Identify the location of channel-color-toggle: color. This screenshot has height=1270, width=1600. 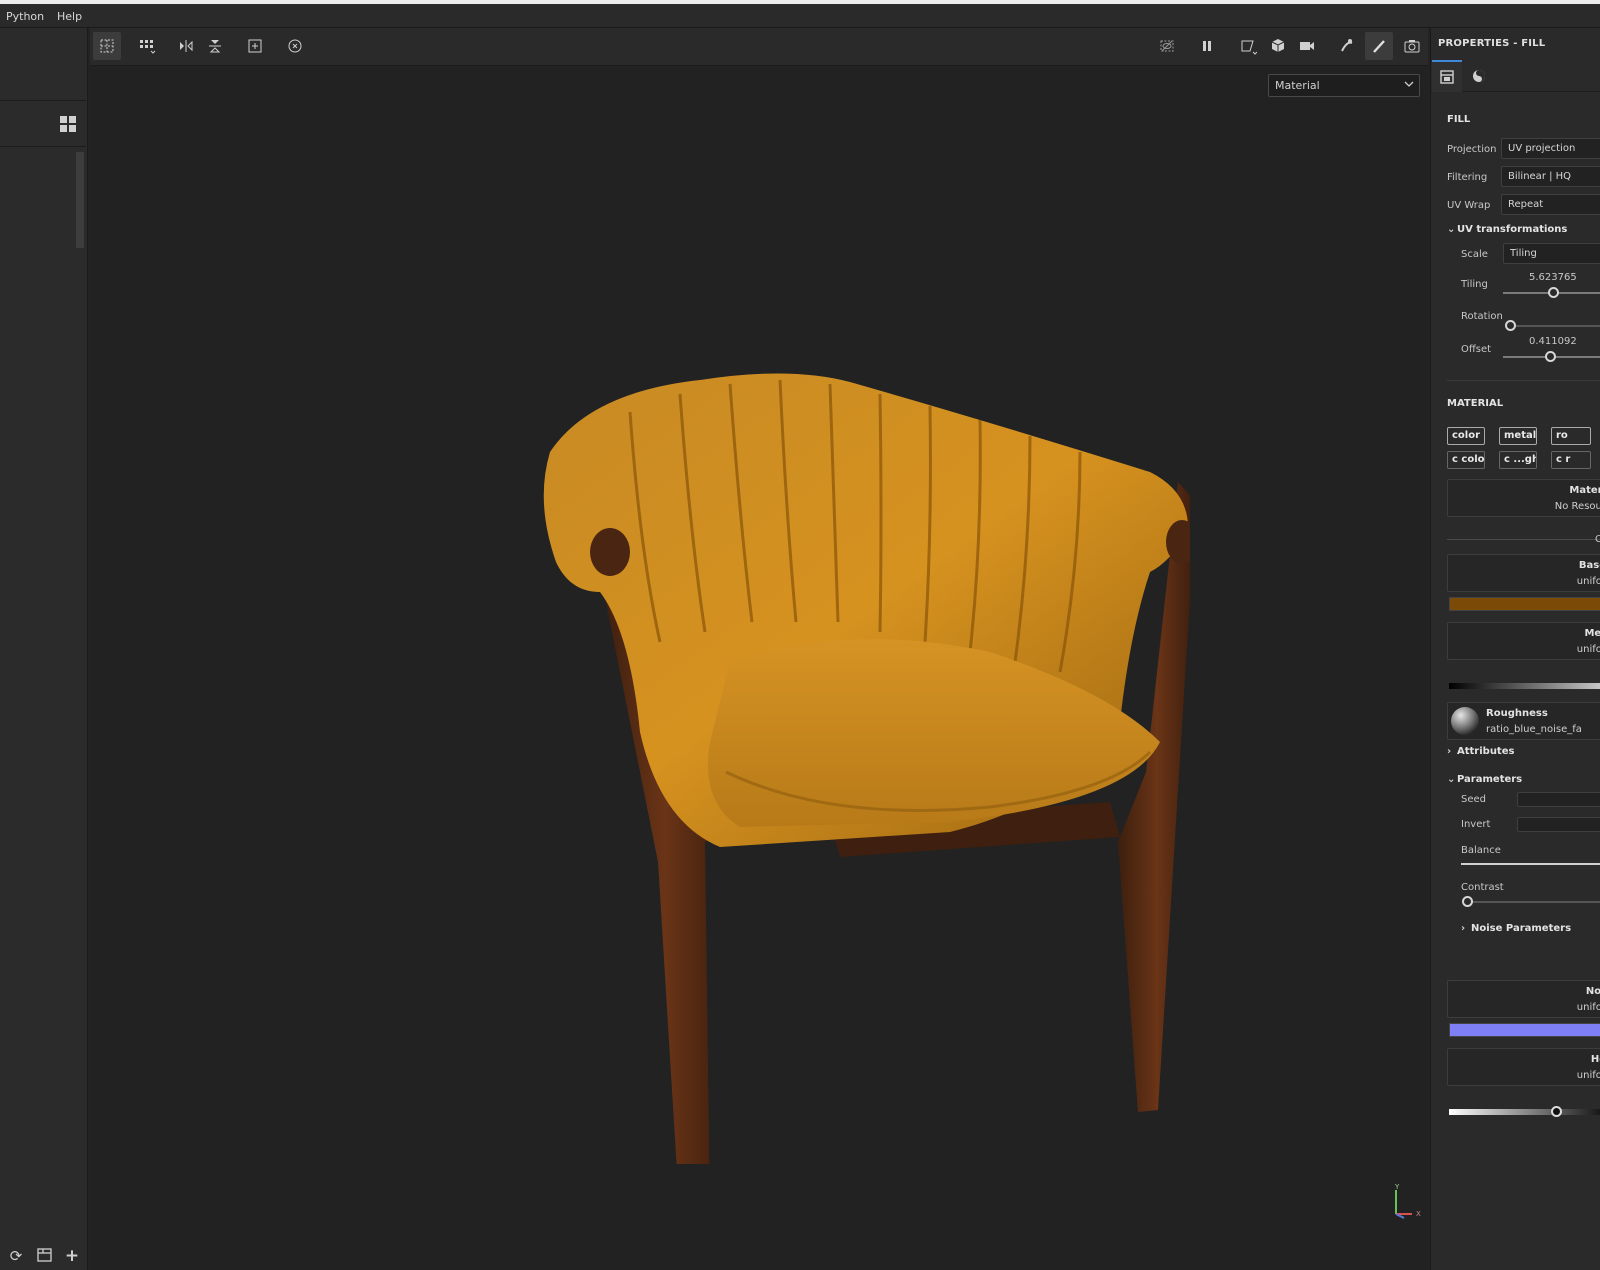
(1466, 436).